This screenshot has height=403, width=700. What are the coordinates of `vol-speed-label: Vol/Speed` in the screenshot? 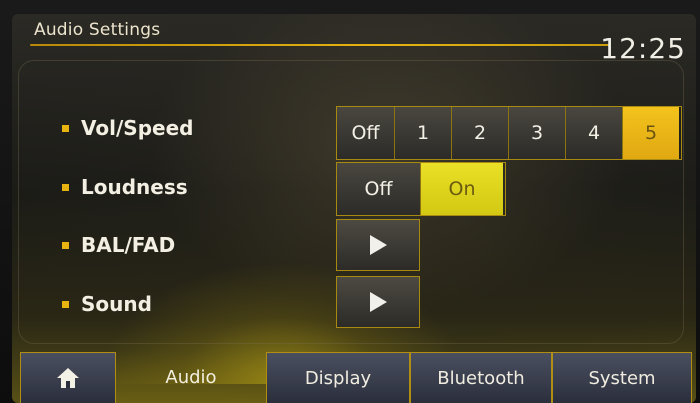 It's located at (127, 128).